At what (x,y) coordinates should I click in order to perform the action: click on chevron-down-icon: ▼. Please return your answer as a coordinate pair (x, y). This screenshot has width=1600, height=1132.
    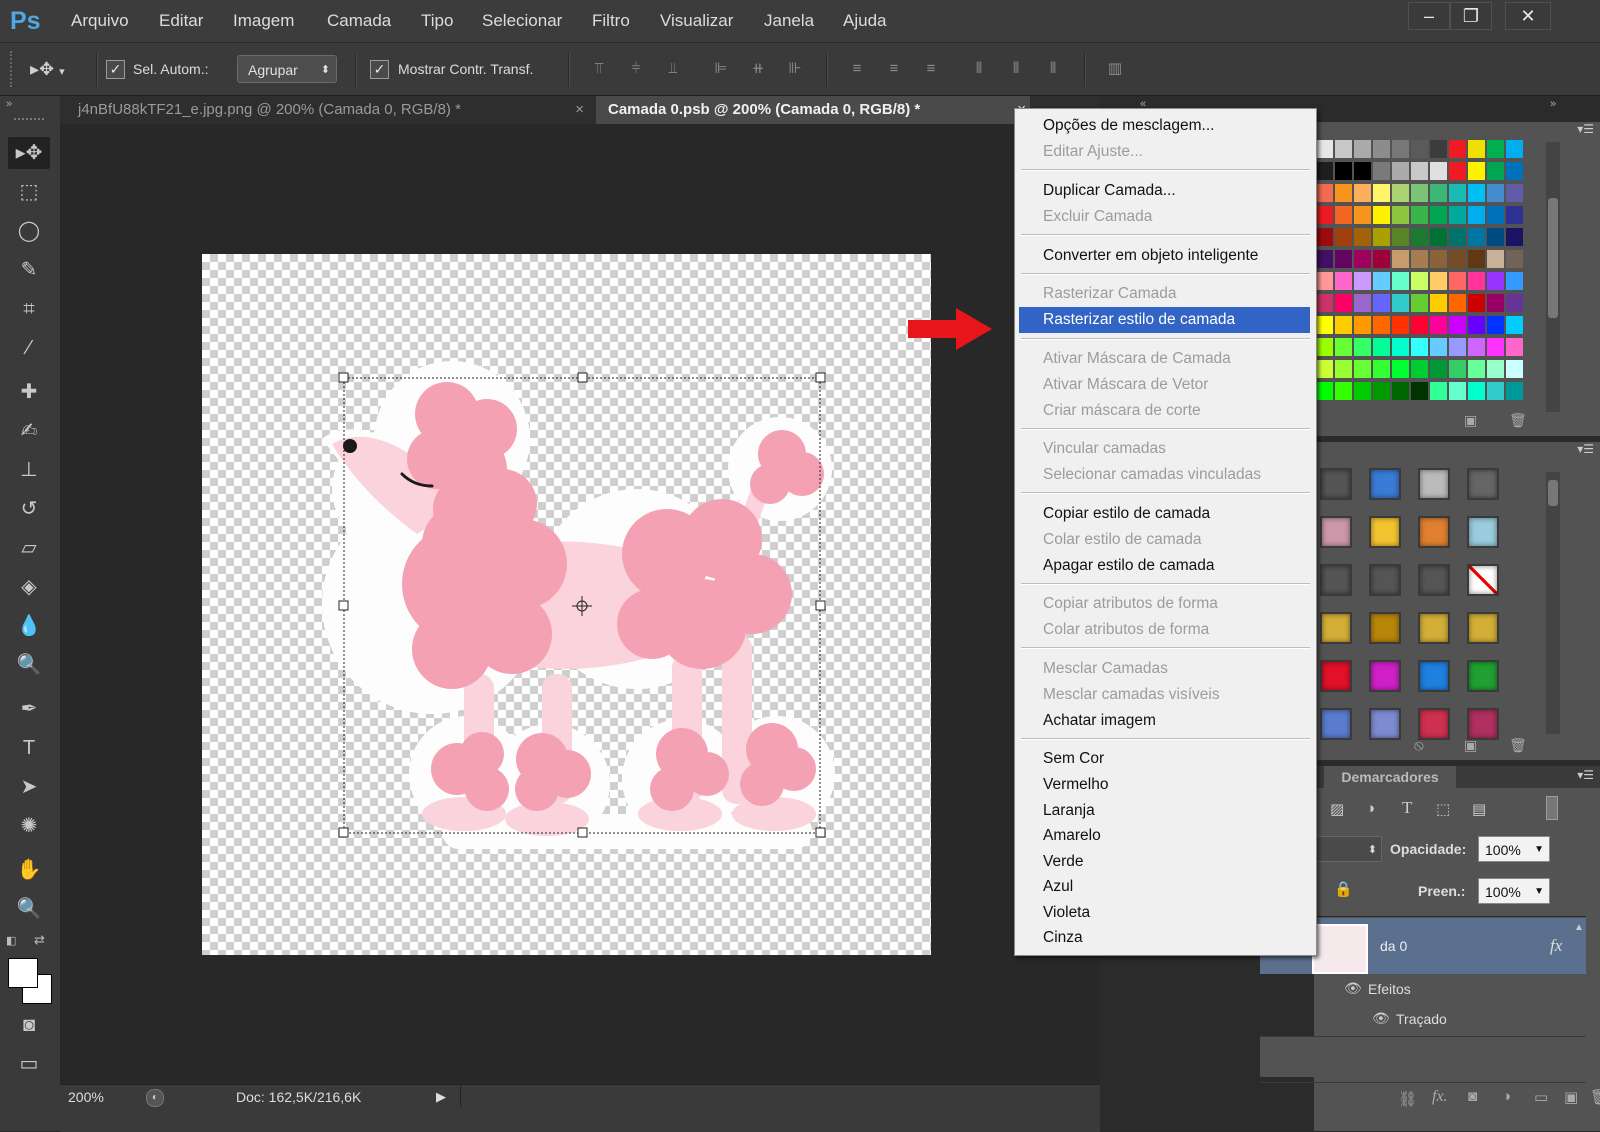
    Looking at the image, I should click on (1539, 850).